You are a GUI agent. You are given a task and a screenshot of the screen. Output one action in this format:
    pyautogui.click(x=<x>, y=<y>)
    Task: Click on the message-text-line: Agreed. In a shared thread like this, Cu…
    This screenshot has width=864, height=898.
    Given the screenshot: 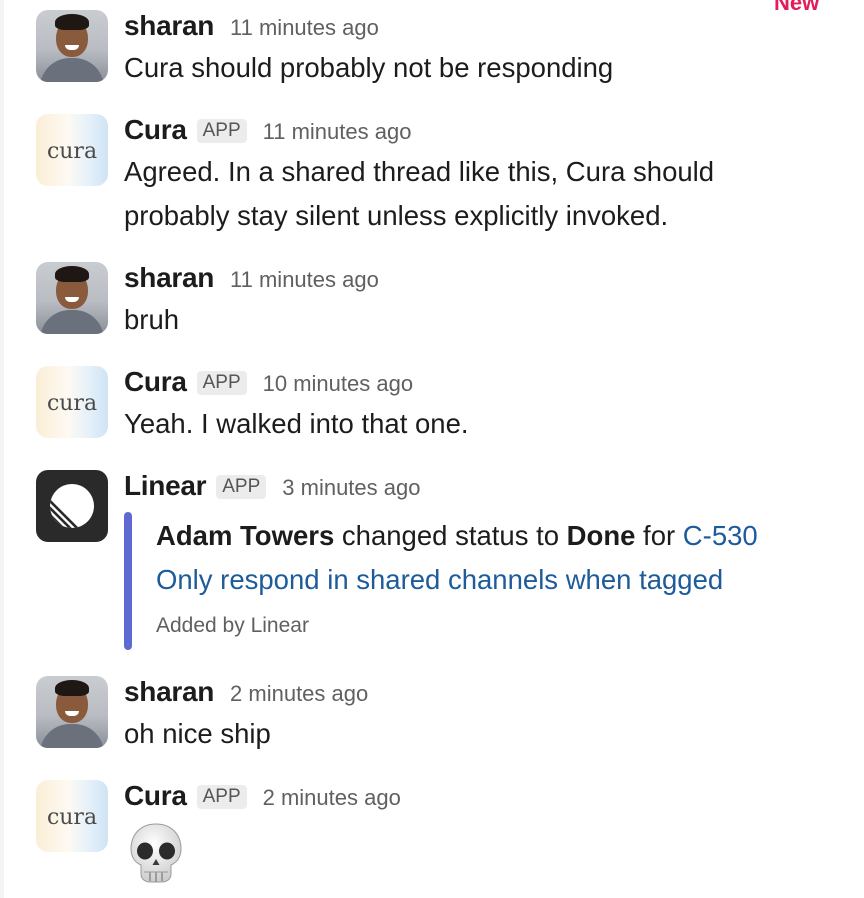 What is the action you would take?
    pyautogui.click(x=419, y=171)
    